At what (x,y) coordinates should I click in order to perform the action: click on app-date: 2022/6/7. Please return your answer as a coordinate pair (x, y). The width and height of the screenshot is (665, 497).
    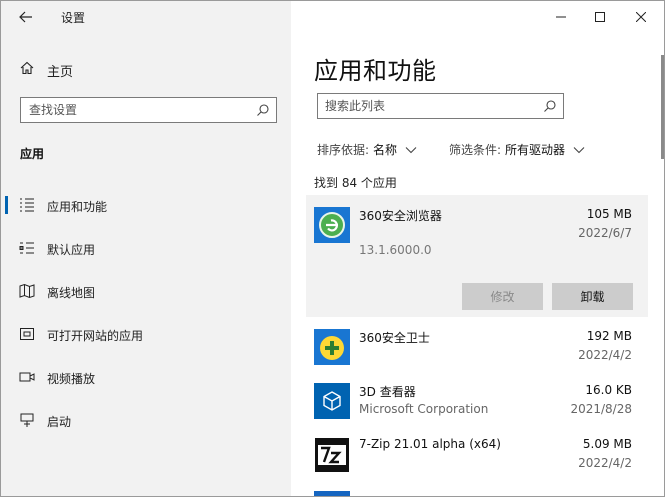
    Looking at the image, I should click on (605, 233).